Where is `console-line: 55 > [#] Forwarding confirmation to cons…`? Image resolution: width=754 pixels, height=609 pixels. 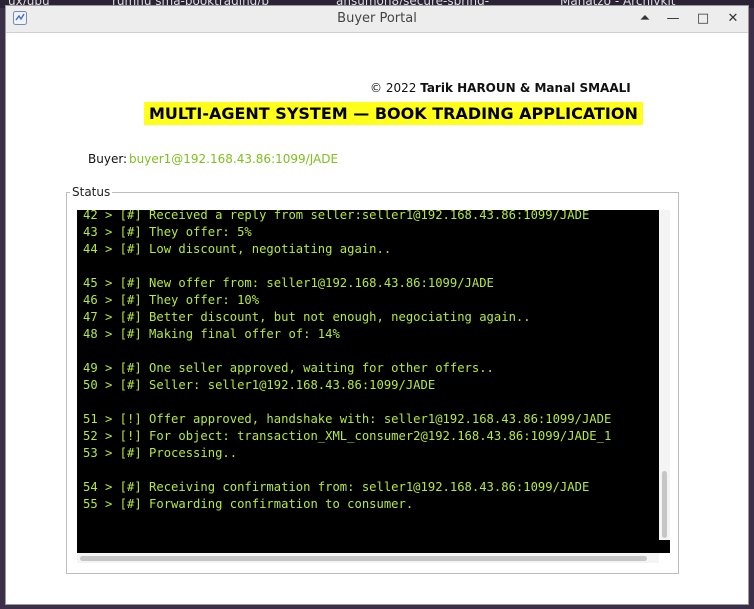 console-line: 55 > [#] Forwarding confirmation to cons… is located at coordinates (248, 504).